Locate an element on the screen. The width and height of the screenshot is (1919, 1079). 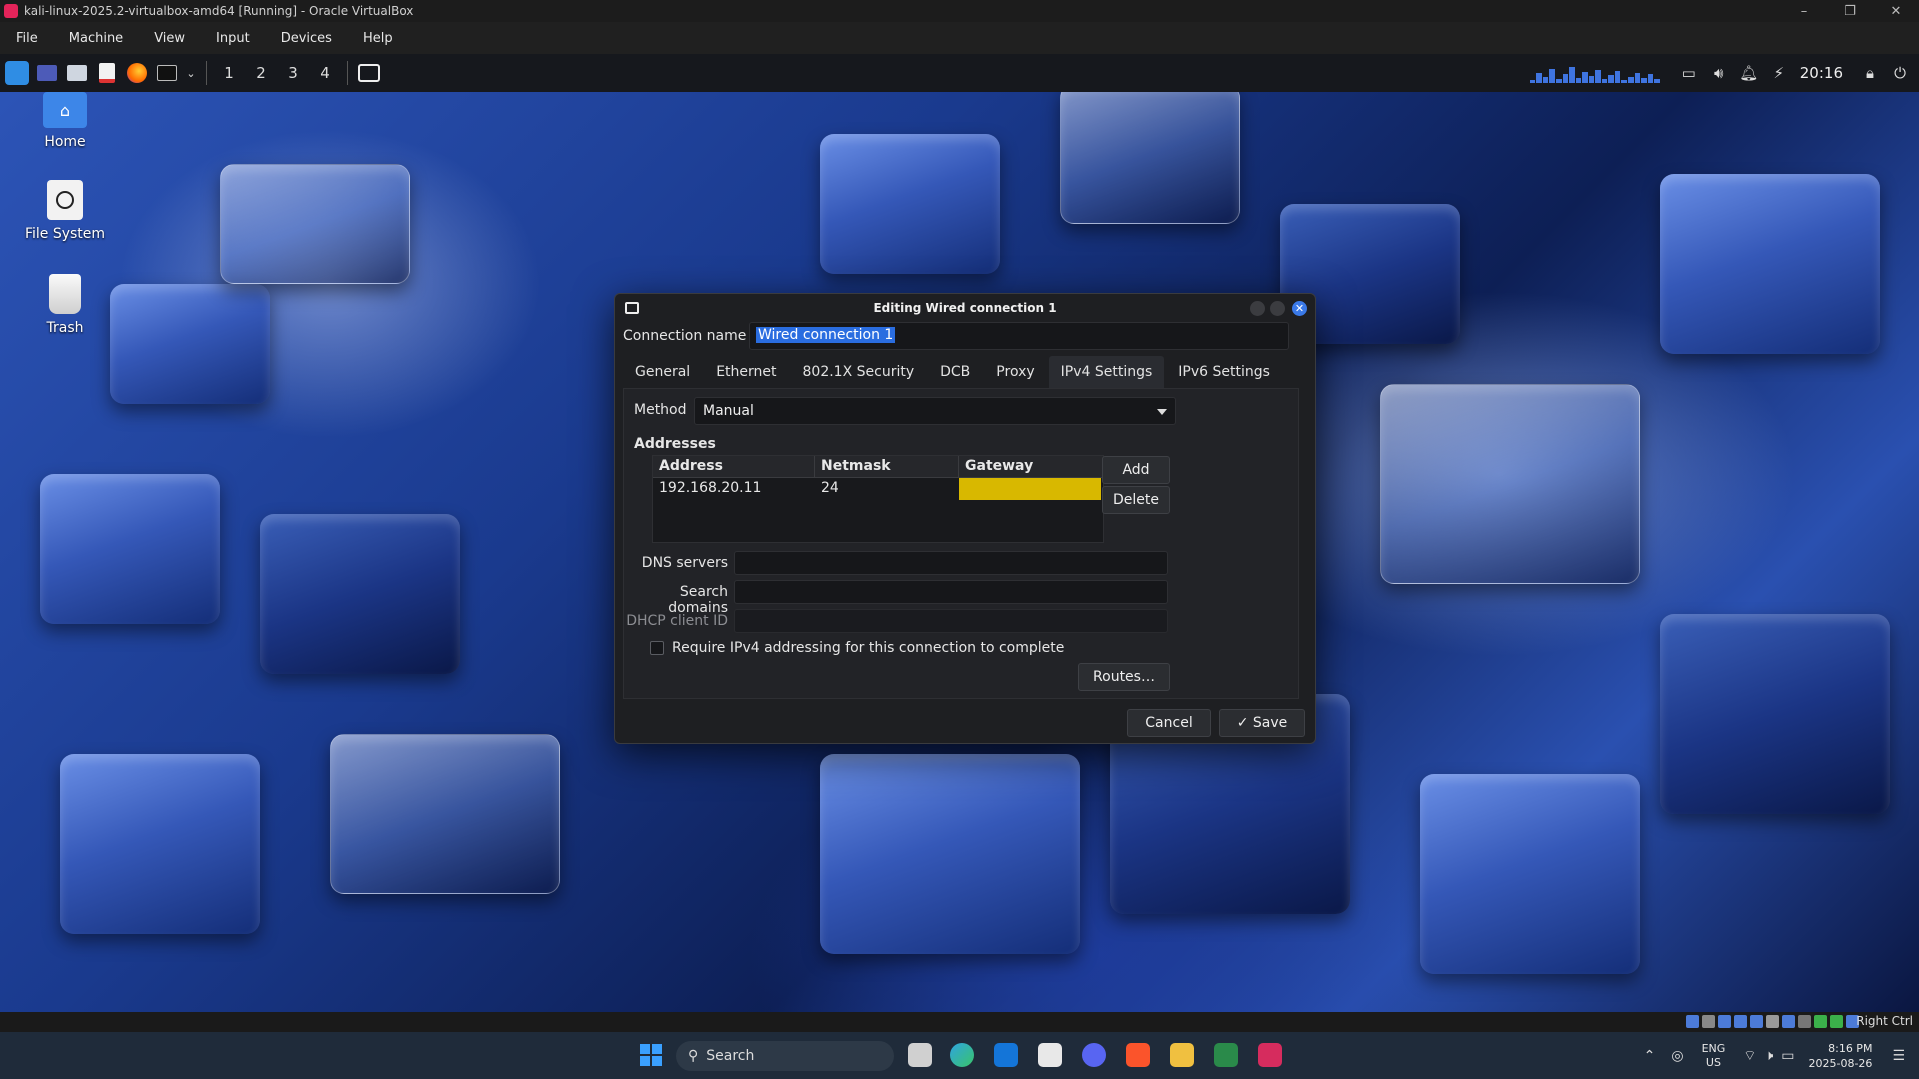
store-icon is located at coordinates (1050, 1055).